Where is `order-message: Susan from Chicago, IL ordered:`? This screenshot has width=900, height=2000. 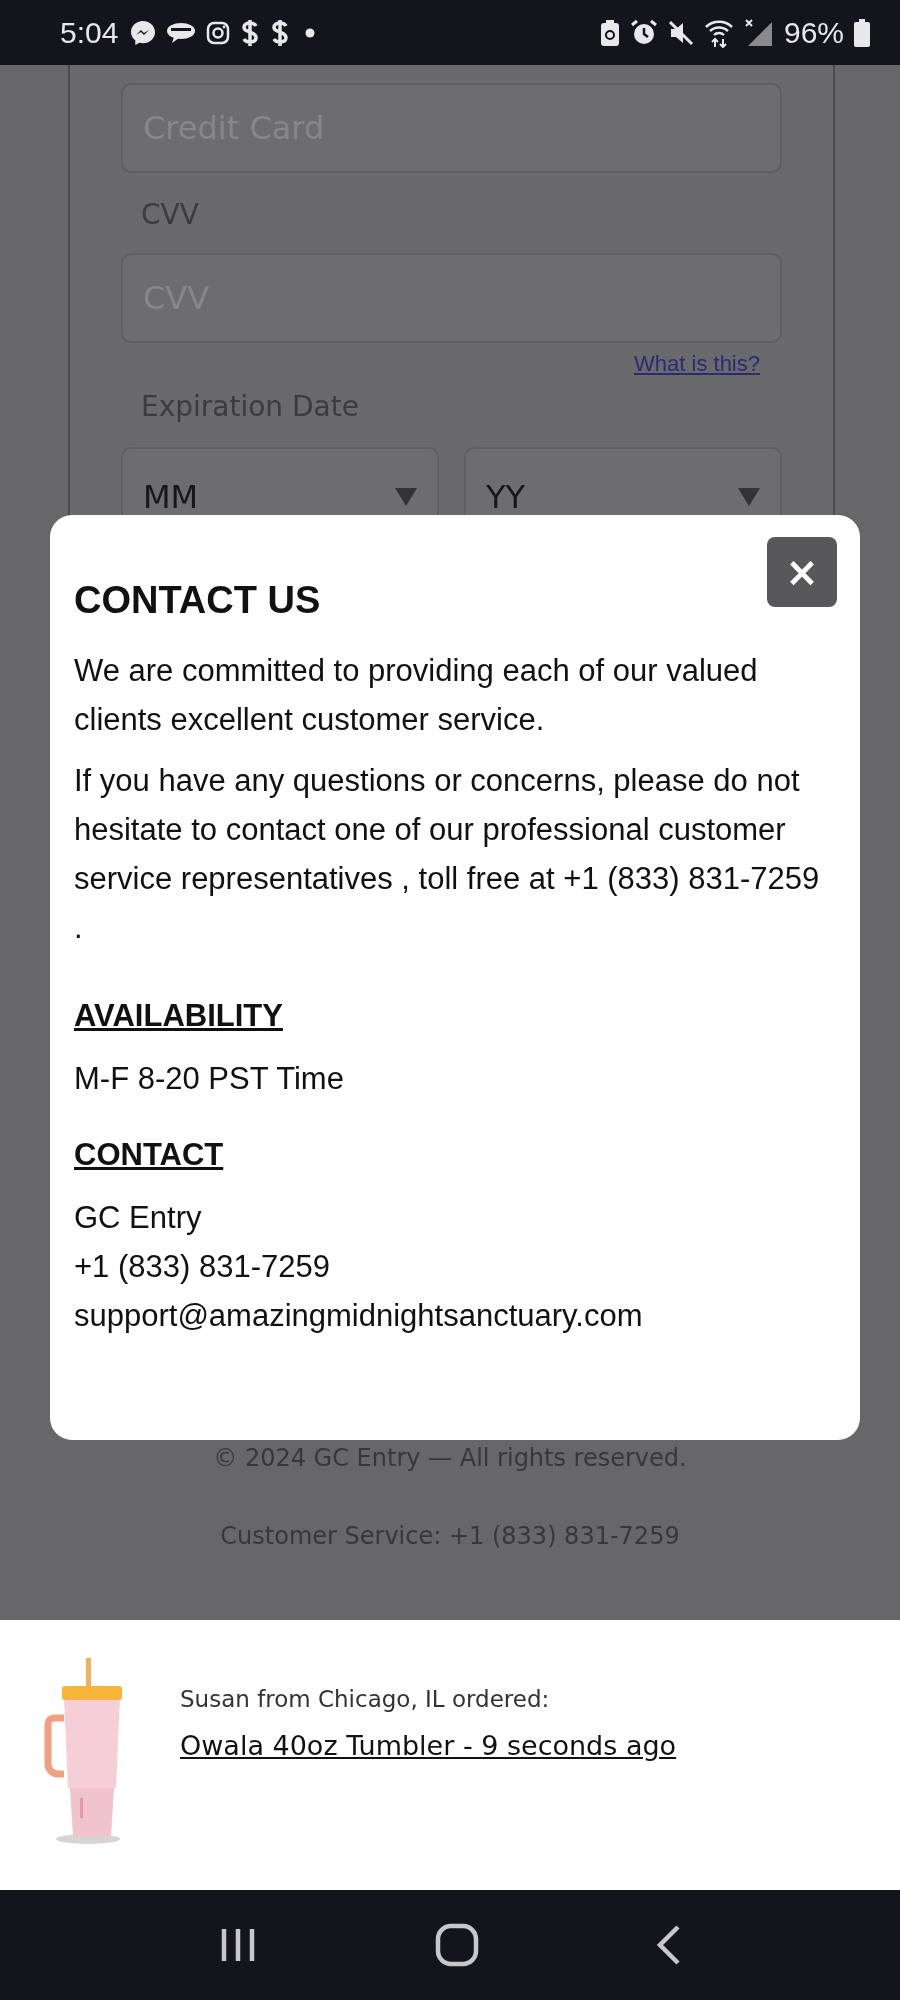 order-message: Susan from Chicago, IL ordered: is located at coordinates (365, 1699).